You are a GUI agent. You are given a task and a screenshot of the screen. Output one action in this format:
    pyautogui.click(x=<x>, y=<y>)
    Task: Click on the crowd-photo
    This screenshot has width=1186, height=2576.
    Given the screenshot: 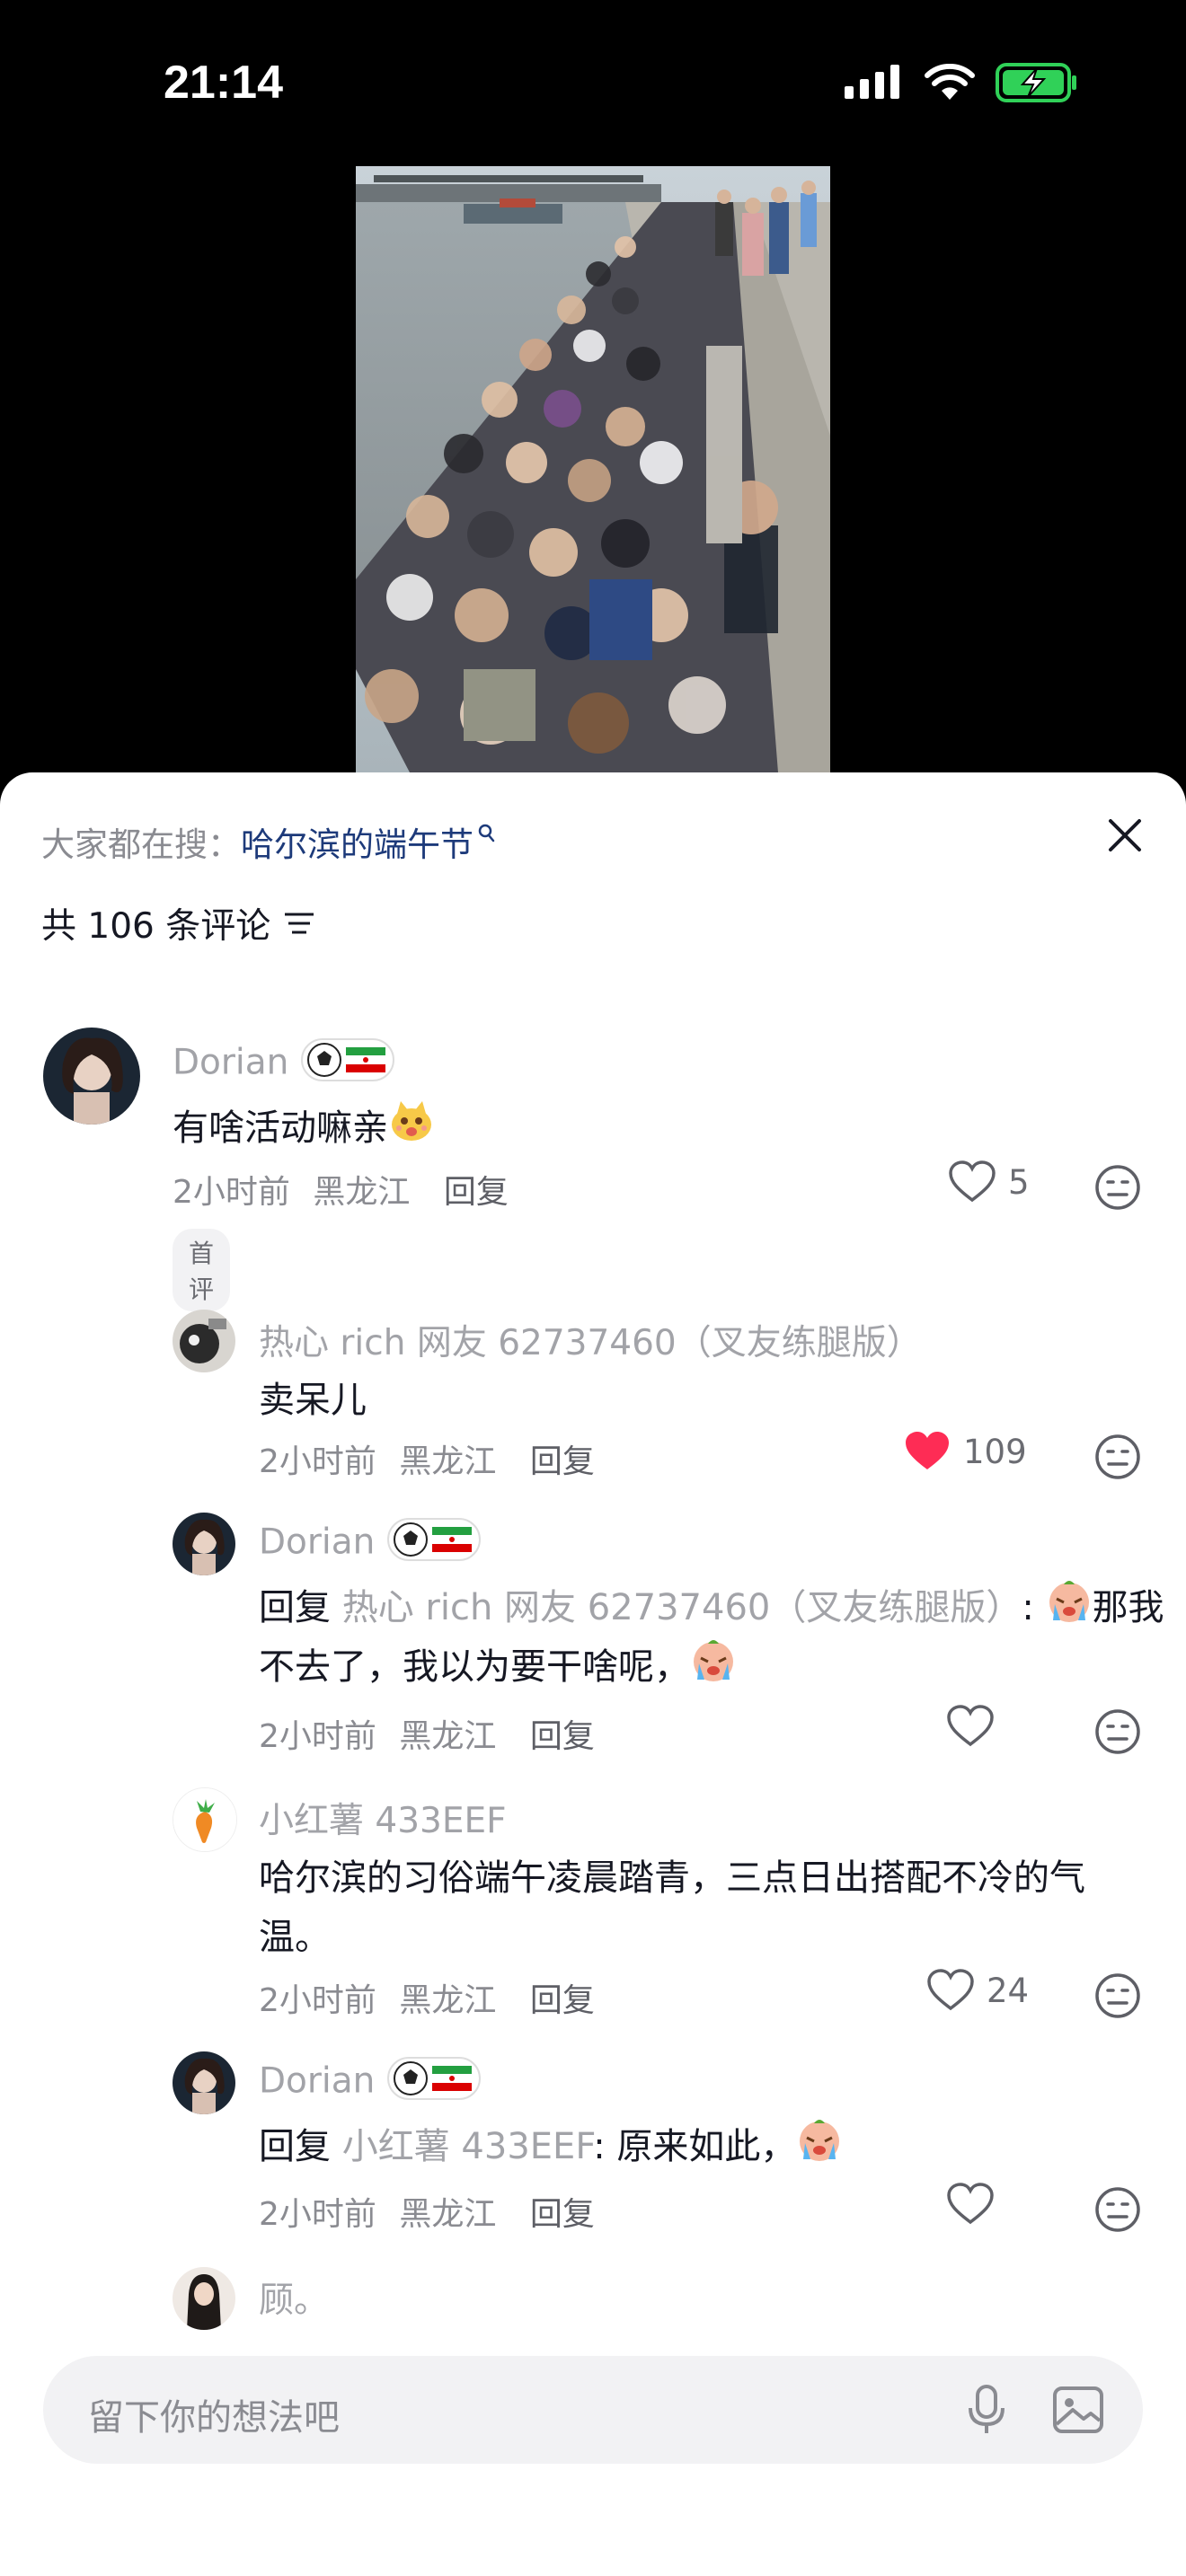 What is the action you would take?
    pyautogui.click(x=593, y=469)
    